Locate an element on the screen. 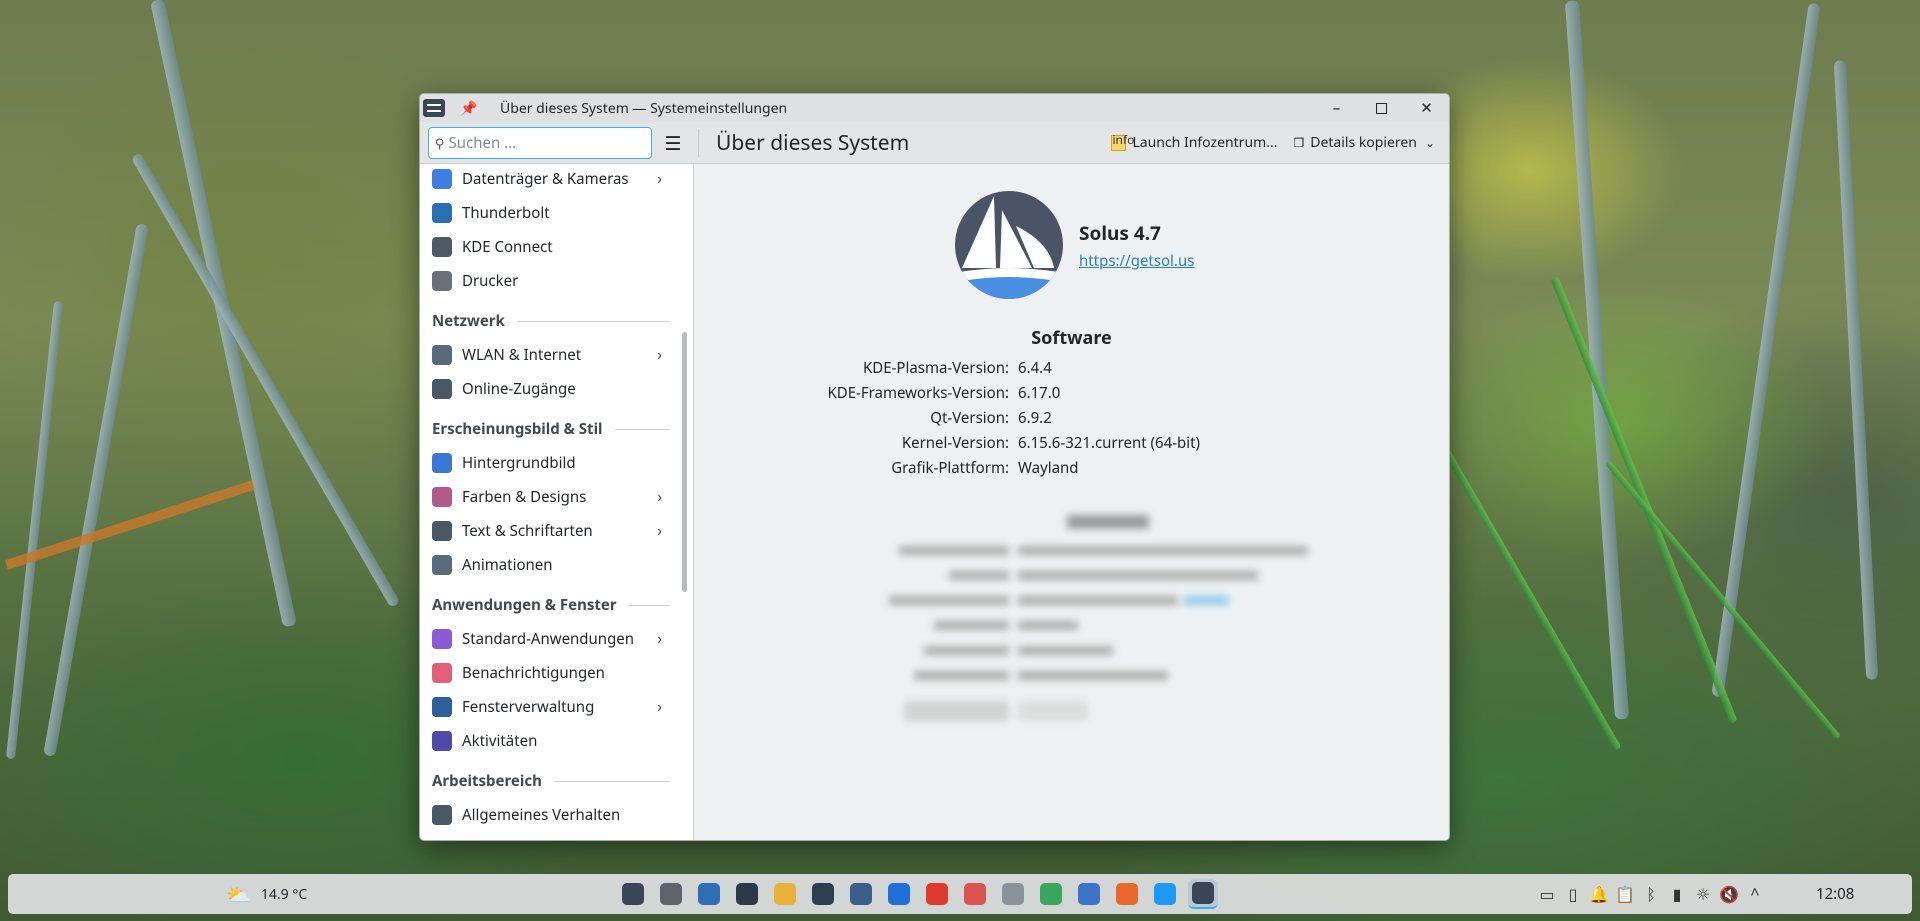  kde-icon is located at coordinates (1165, 894).